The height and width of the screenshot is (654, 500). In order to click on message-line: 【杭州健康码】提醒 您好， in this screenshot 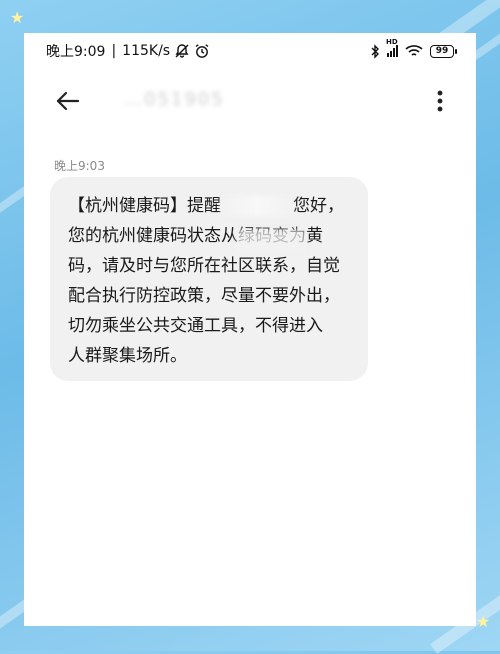, I will do `click(210, 206)`.